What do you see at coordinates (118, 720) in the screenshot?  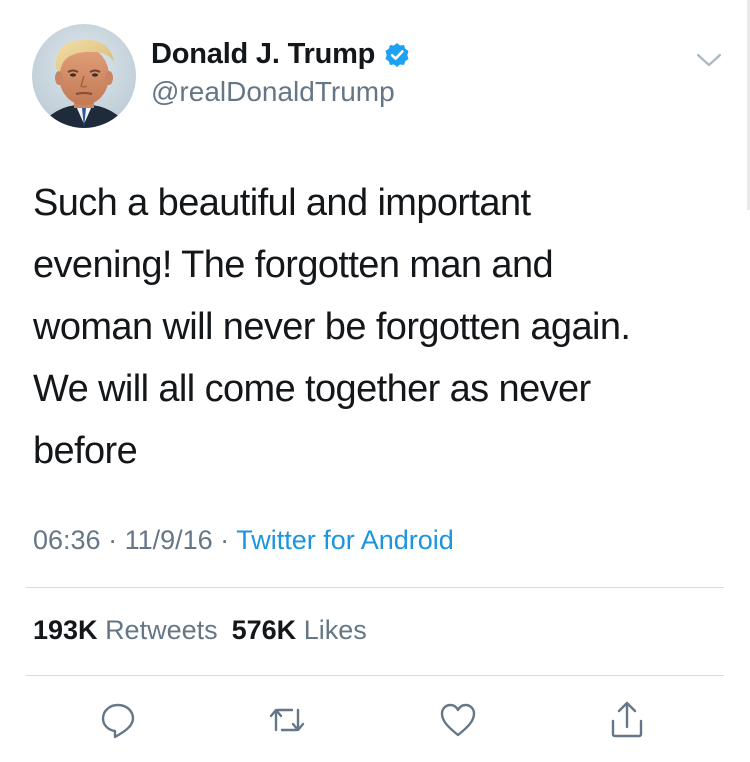 I see `reply-icon` at bounding box center [118, 720].